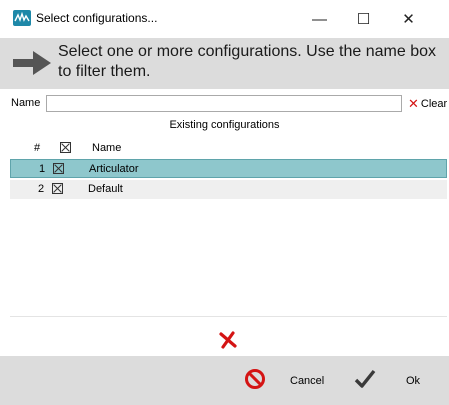  I want to click on ok-button: Ok, so click(413, 381).